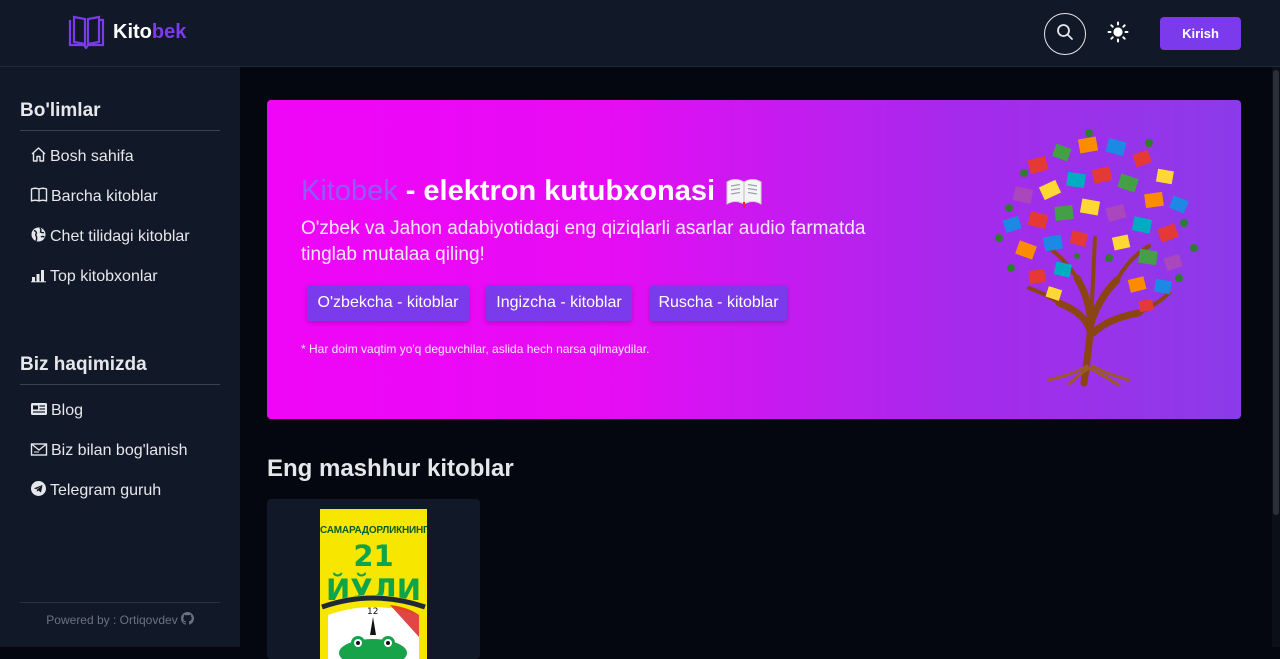  I want to click on hero-title-text: elektron kutubxonasi, so click(569, 190).